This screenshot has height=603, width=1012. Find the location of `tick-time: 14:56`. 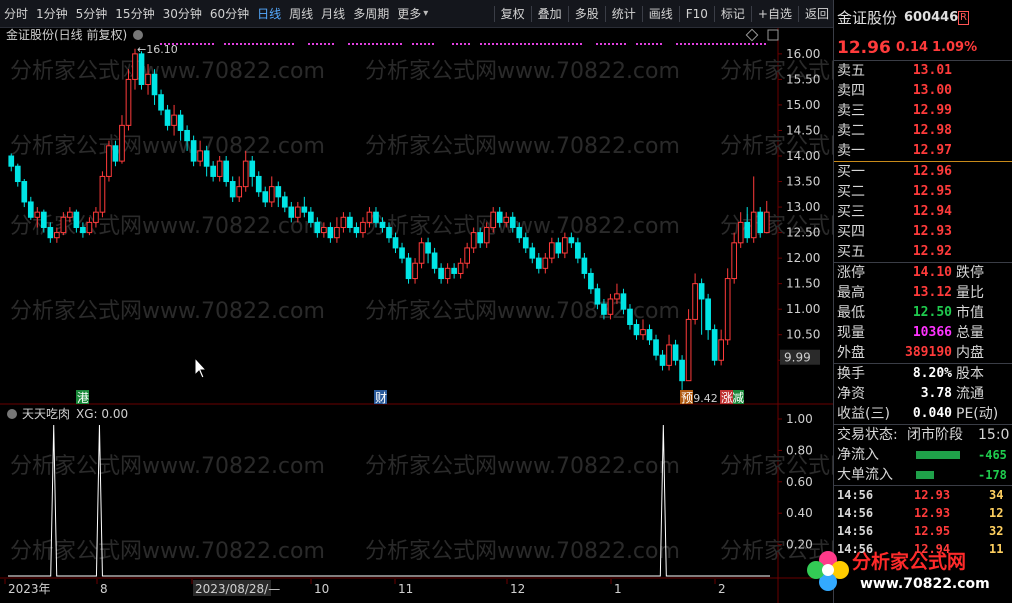

tick-time: 14:56 is located at coordinates (855, 513).